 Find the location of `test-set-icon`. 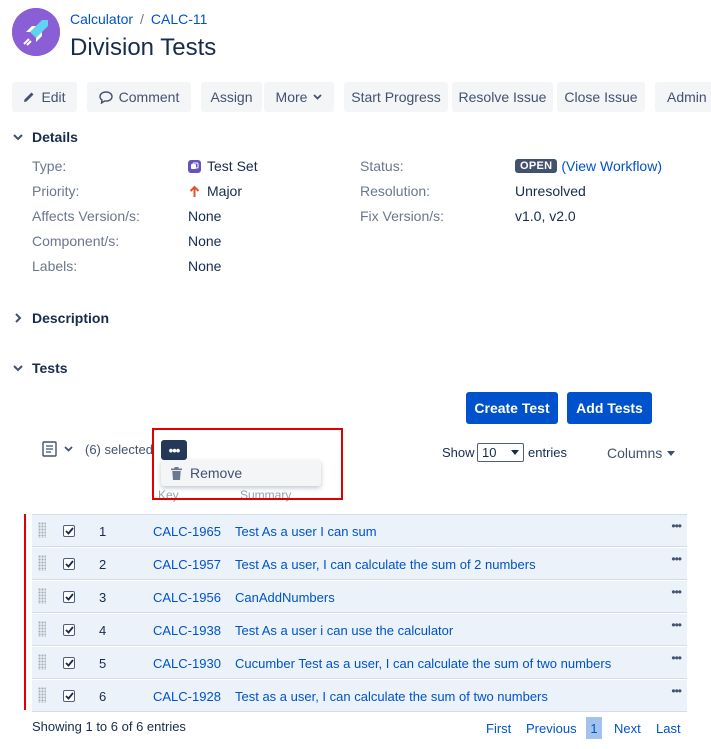

test-set-icon is located at coordinates (194, 166).